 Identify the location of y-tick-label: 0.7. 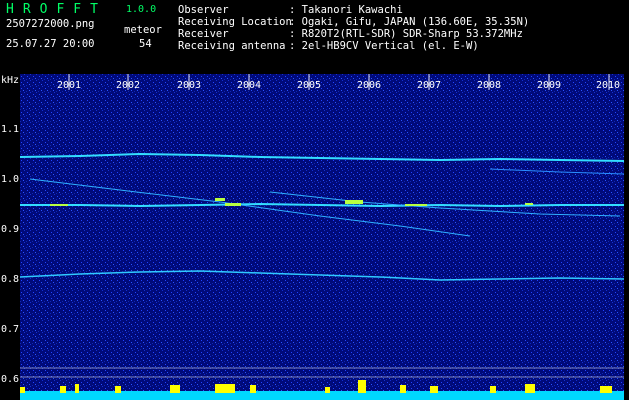
(10, 329).